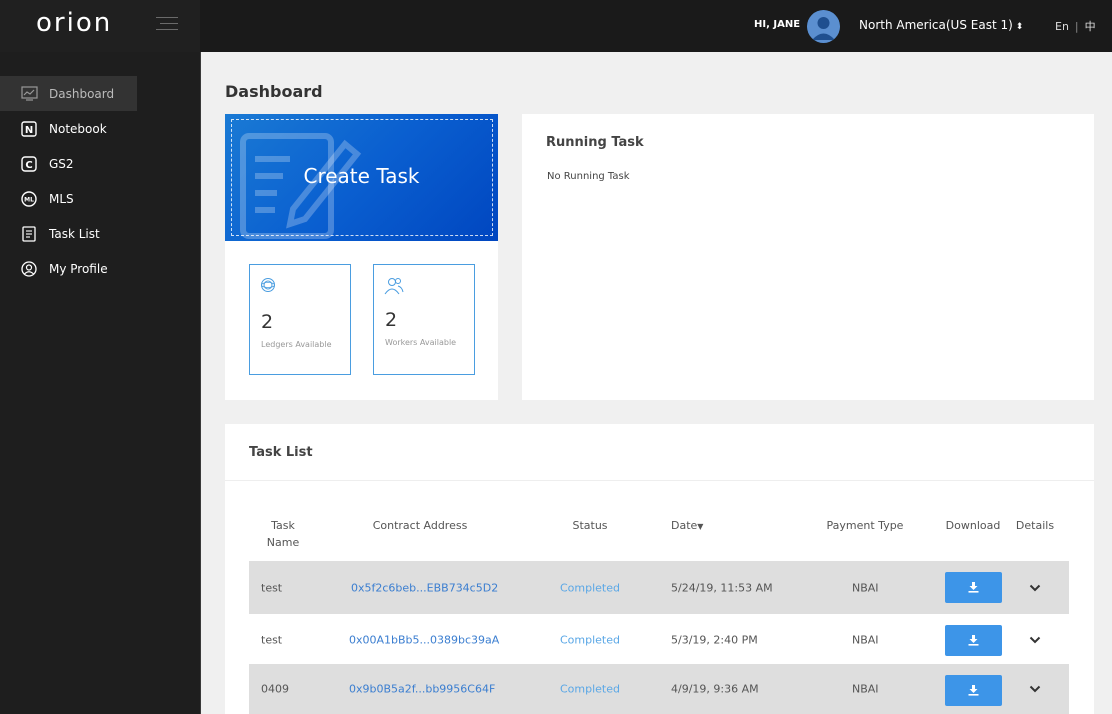 Image resolution: width=1112 pixels, height=714 pixels. Describe the element at coordinates (274, 91) in the screenshot. I see `page-title: Dashboard` at that location.